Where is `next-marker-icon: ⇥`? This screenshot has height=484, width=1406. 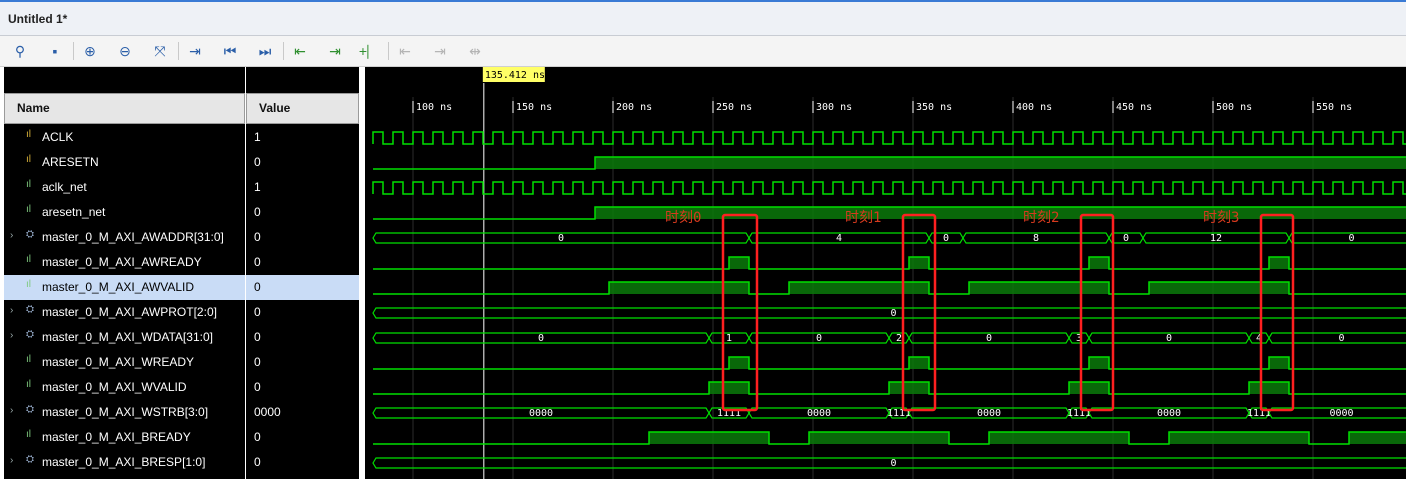 next-marker-icon: ⇥ is located at coordinates (440, 50).